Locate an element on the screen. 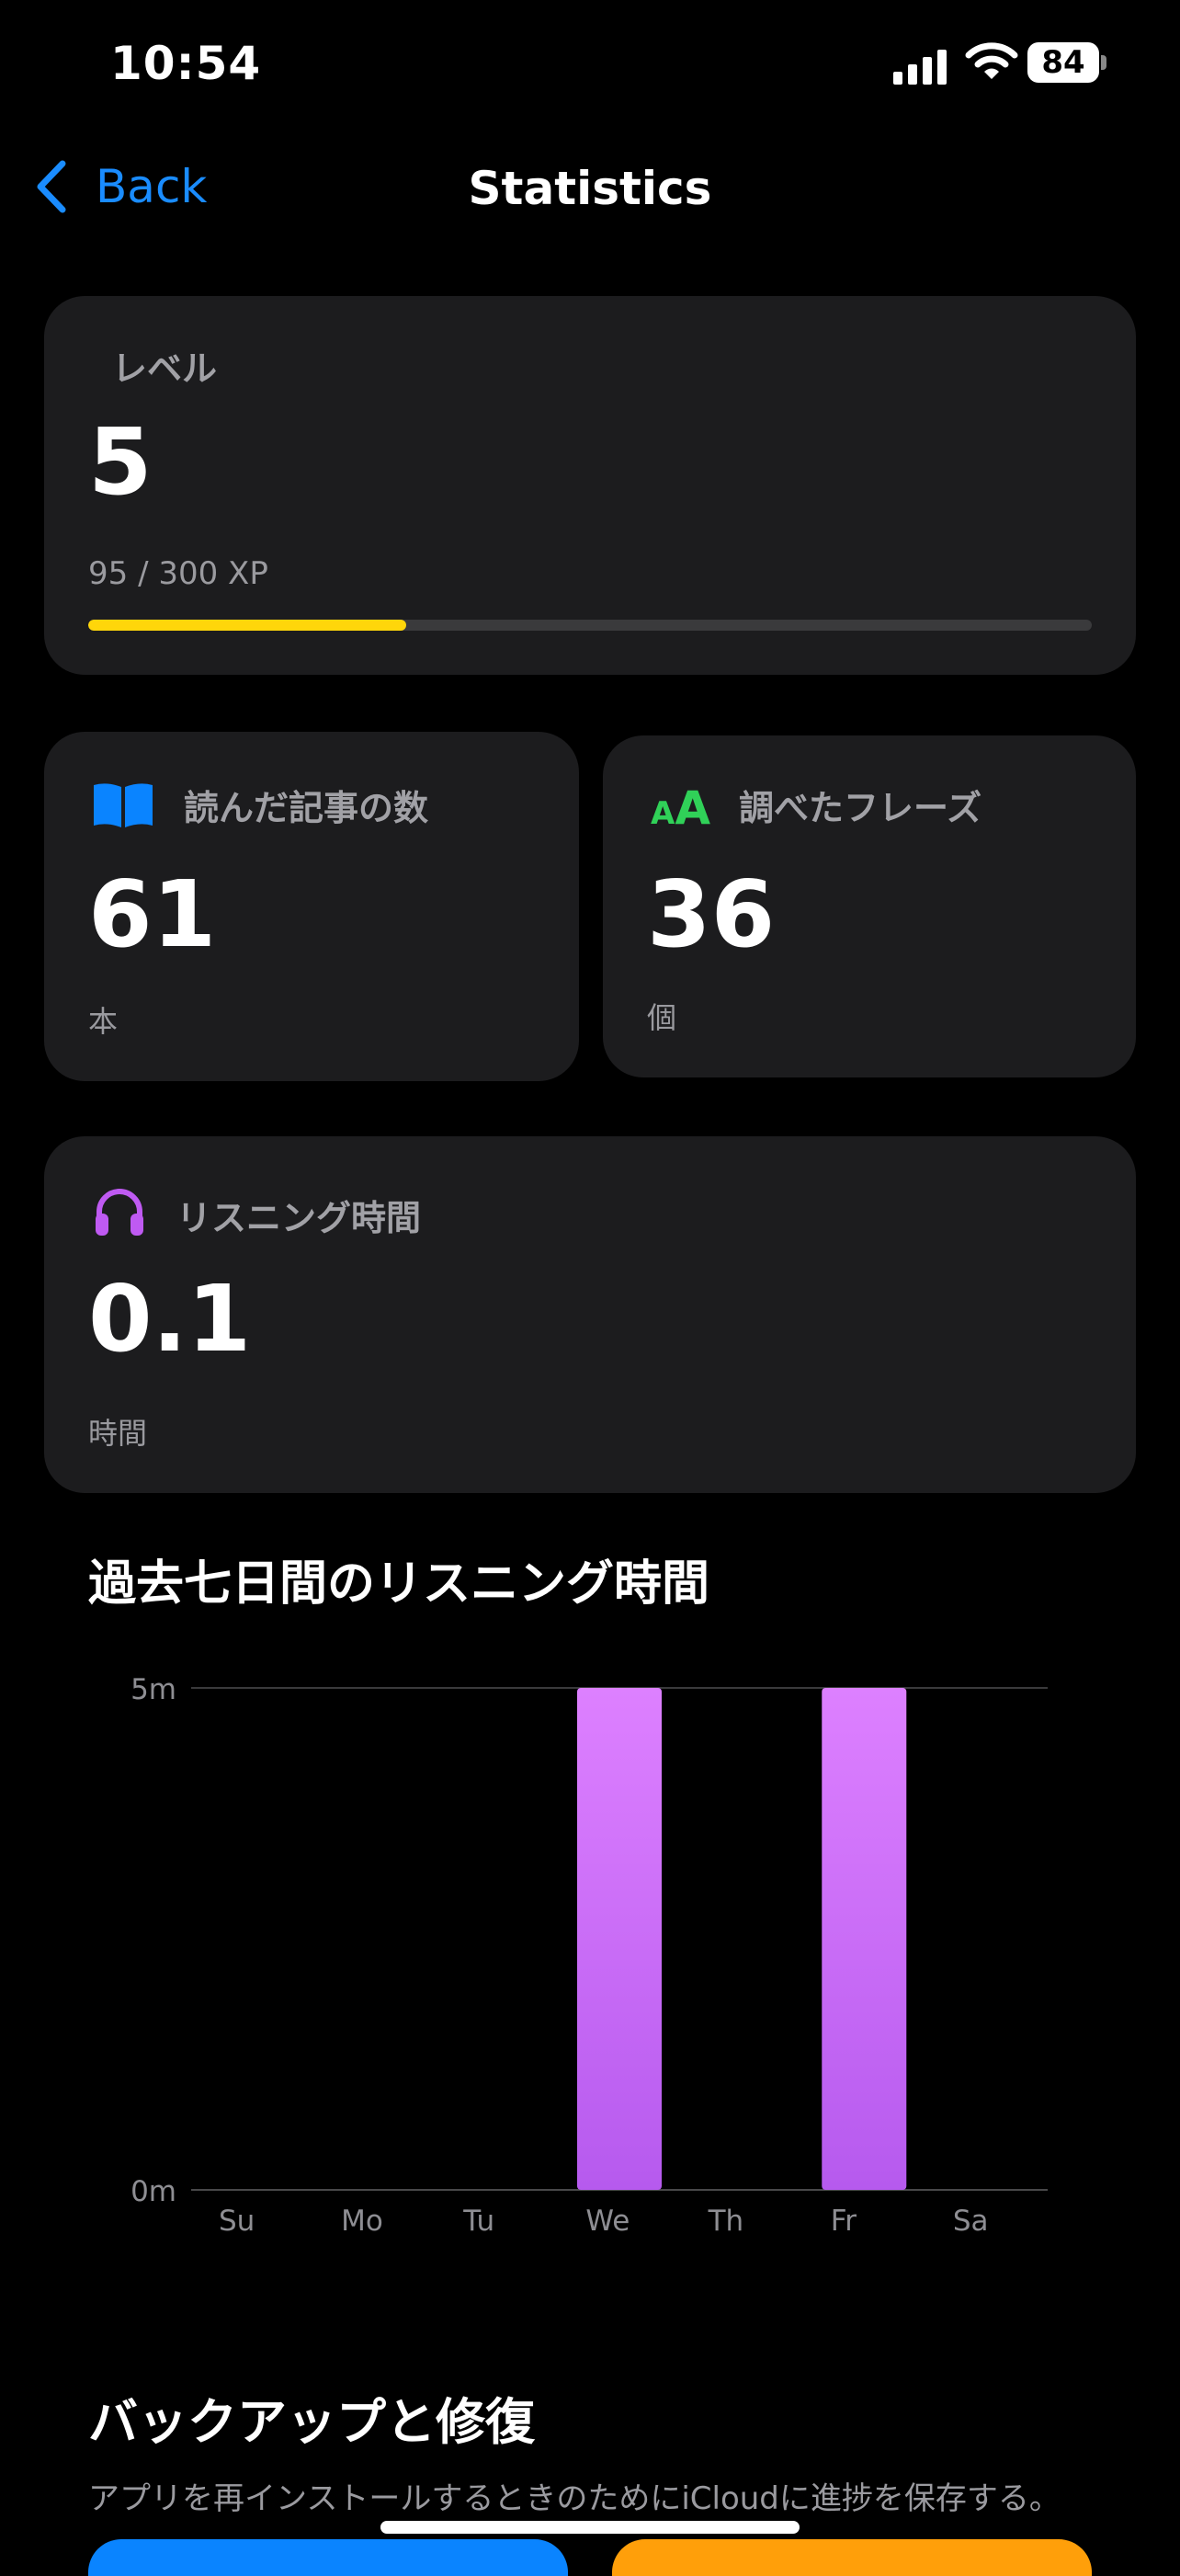 The height and width of the screenshot is (2576, 1180). home-indicator is located at coordinates (590, 2527).